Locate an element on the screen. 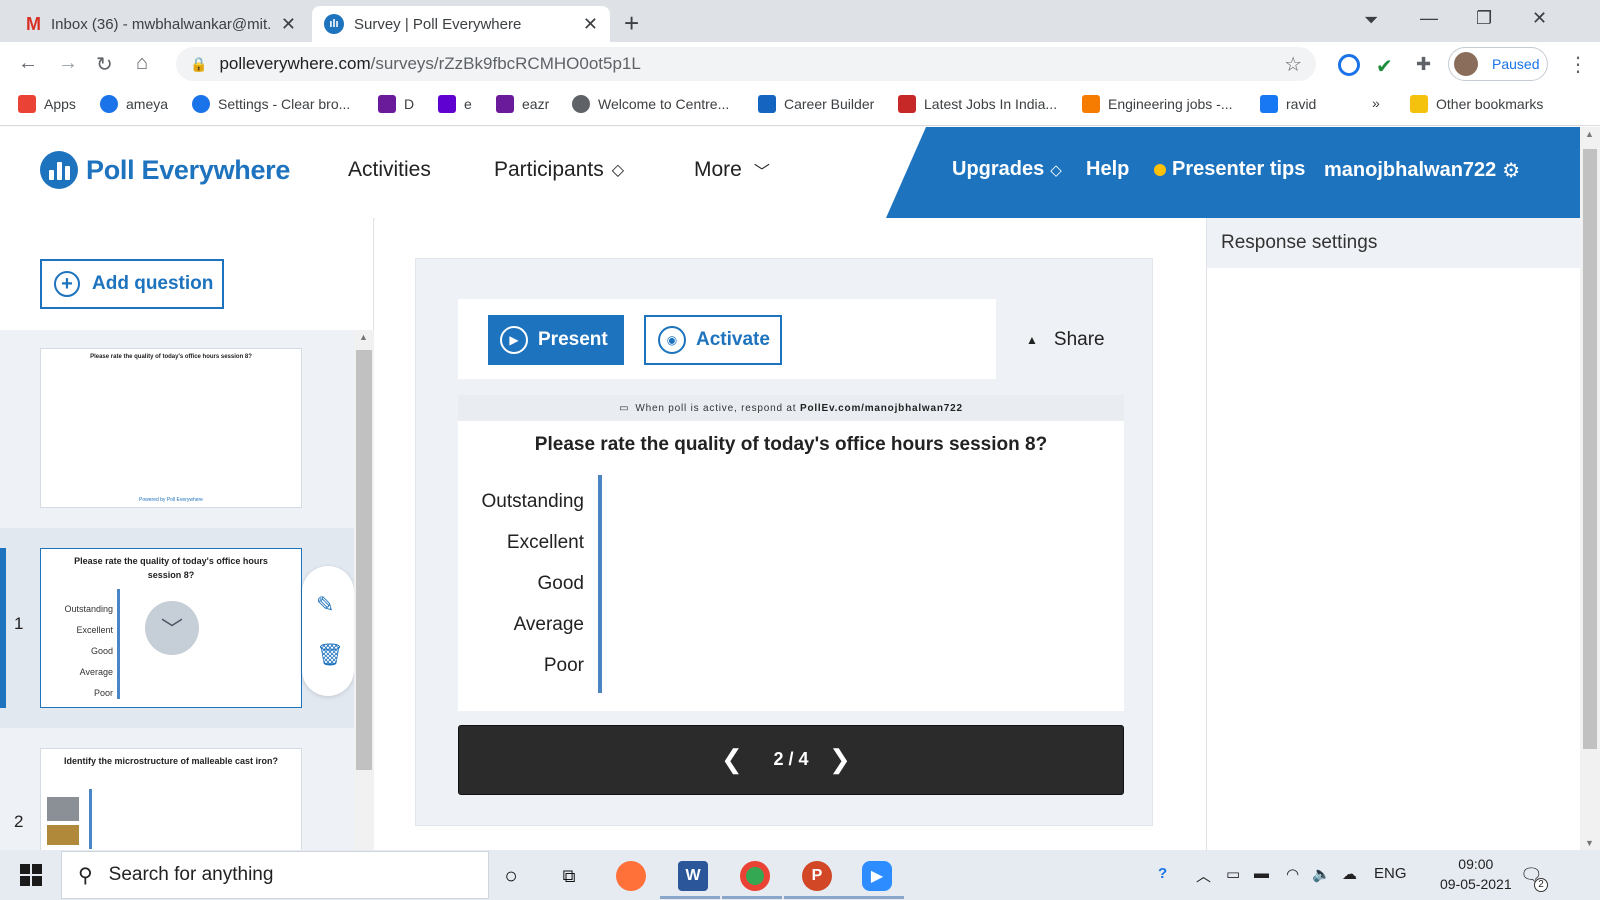 The width and height of the screenshot is (1600, 900). clock: 09:00 09-05-2021 is located at coordinates (1476, 874).